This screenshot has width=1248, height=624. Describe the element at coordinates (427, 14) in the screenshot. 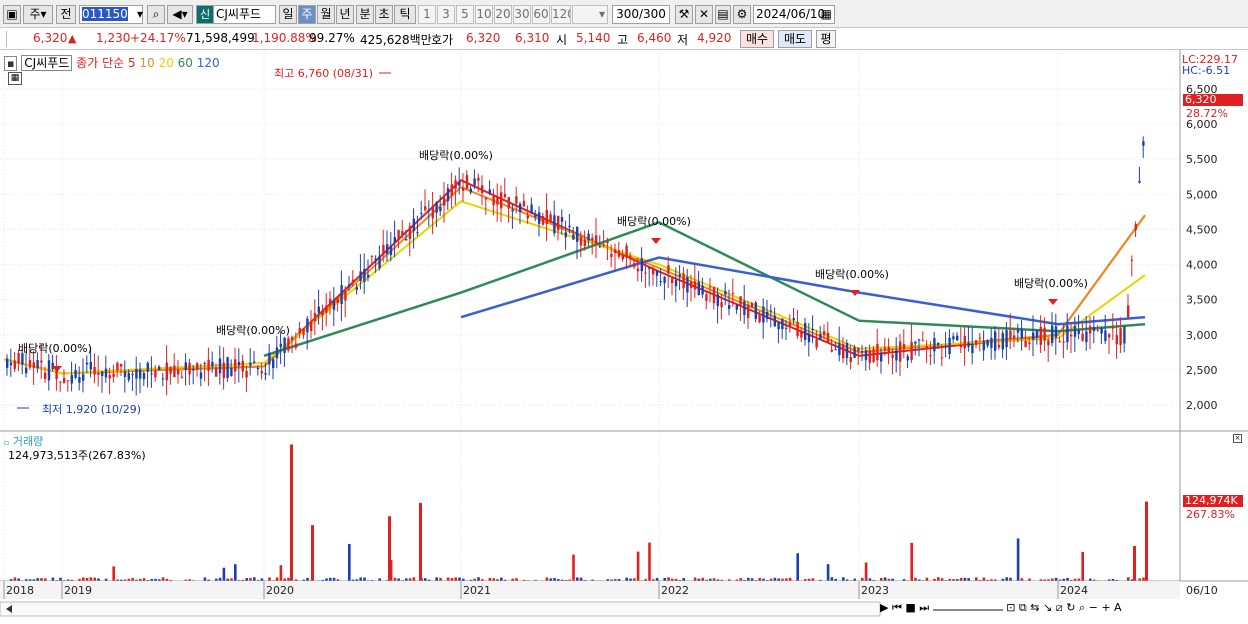

I see `interval-1: 1` at that location.